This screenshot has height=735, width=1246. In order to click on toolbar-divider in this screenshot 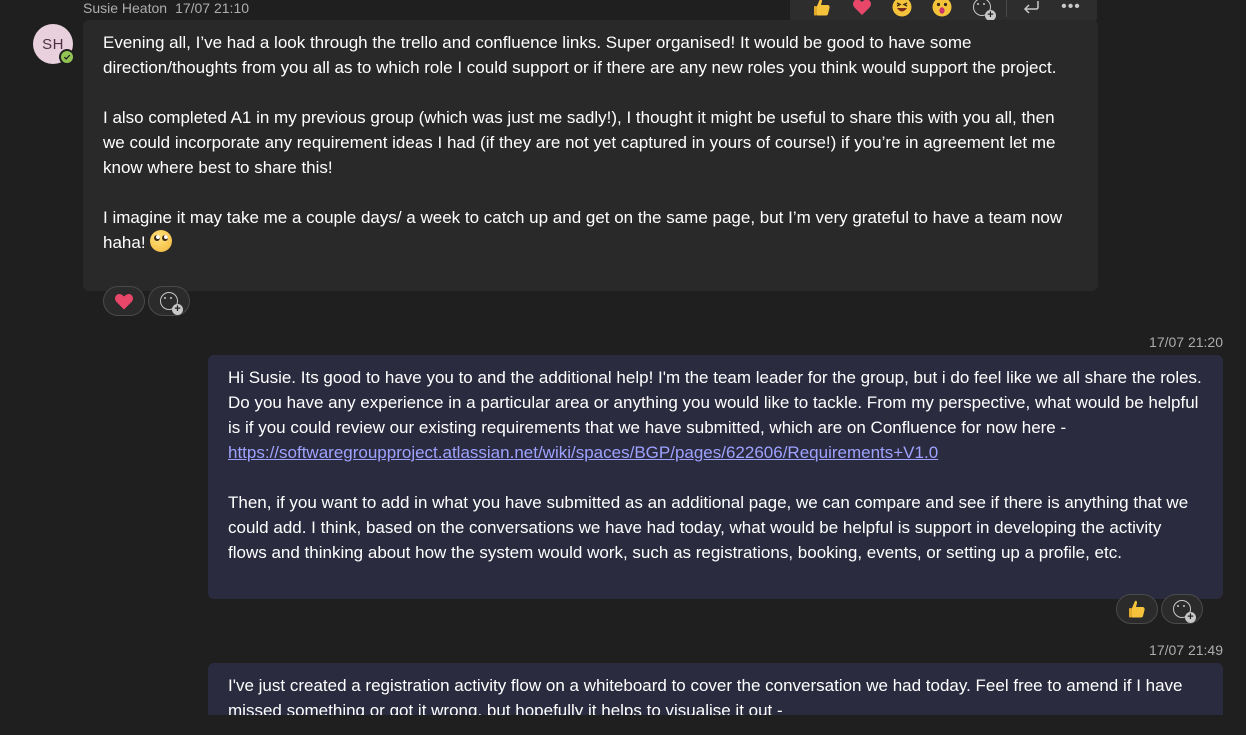, I will do `click(1006, 8)`.